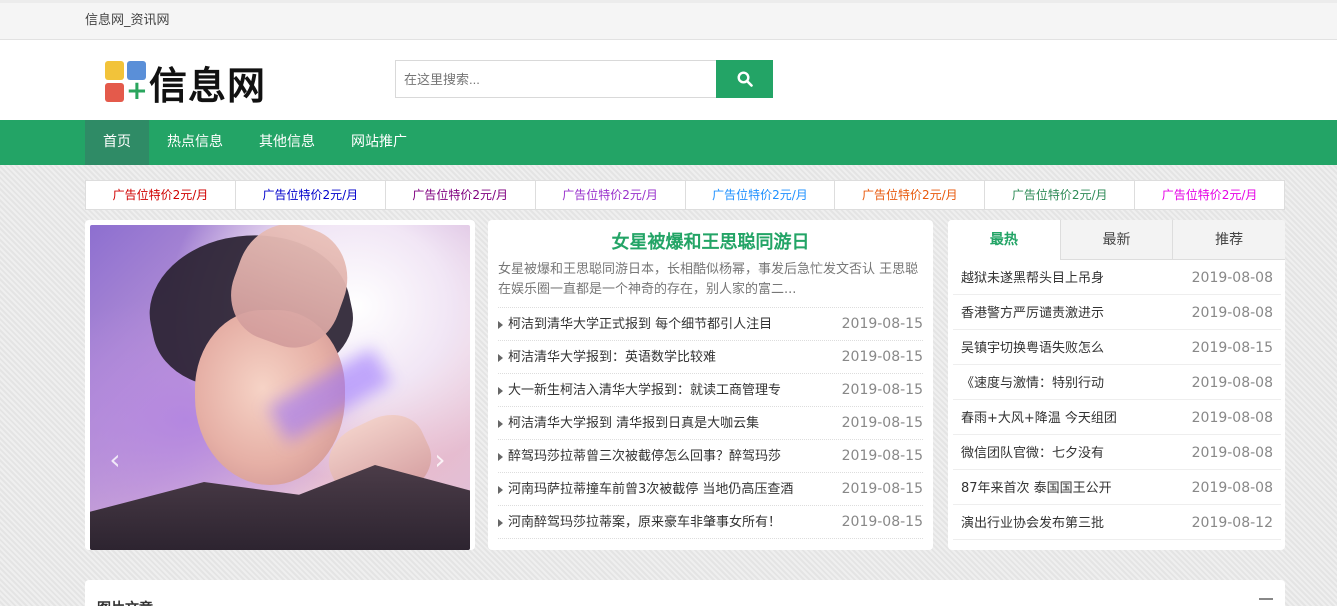  What do you see at coordinates (1032, 382) in the screenshot?
I see `hot-link: 《速度与激情：特别行动` at bounding box center [1032, 382].